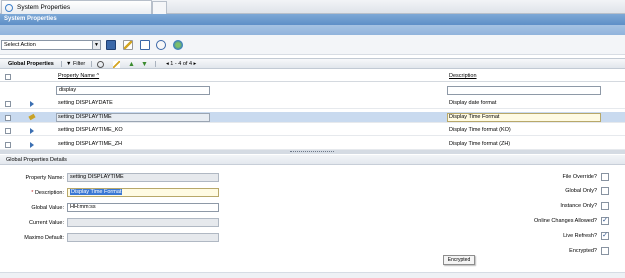 The height and width of the screenshot is (278, 625). Describe the element at coordinates (312, 76) in the screenshot. I see `table-header: Property Name ^ Description` at that location.